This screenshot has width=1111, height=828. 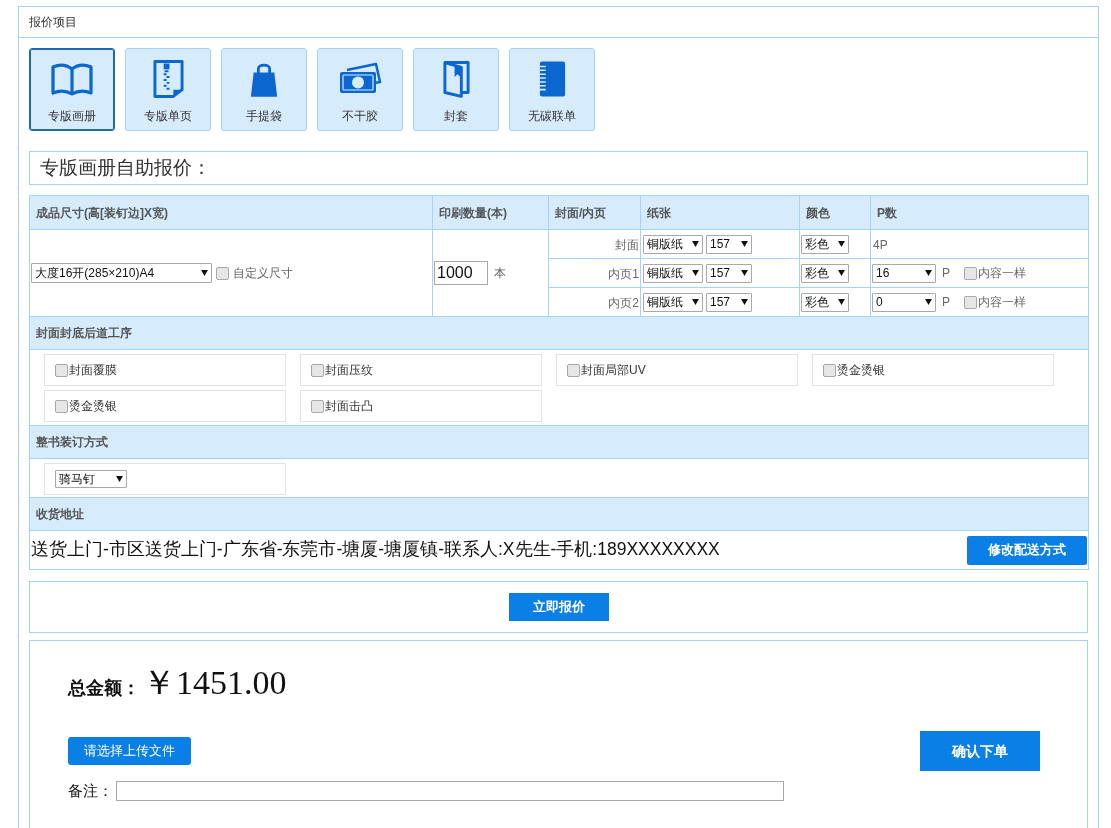 I want to click on change-delivery-button: 修改配送方式, so click(x=1027, y=550).